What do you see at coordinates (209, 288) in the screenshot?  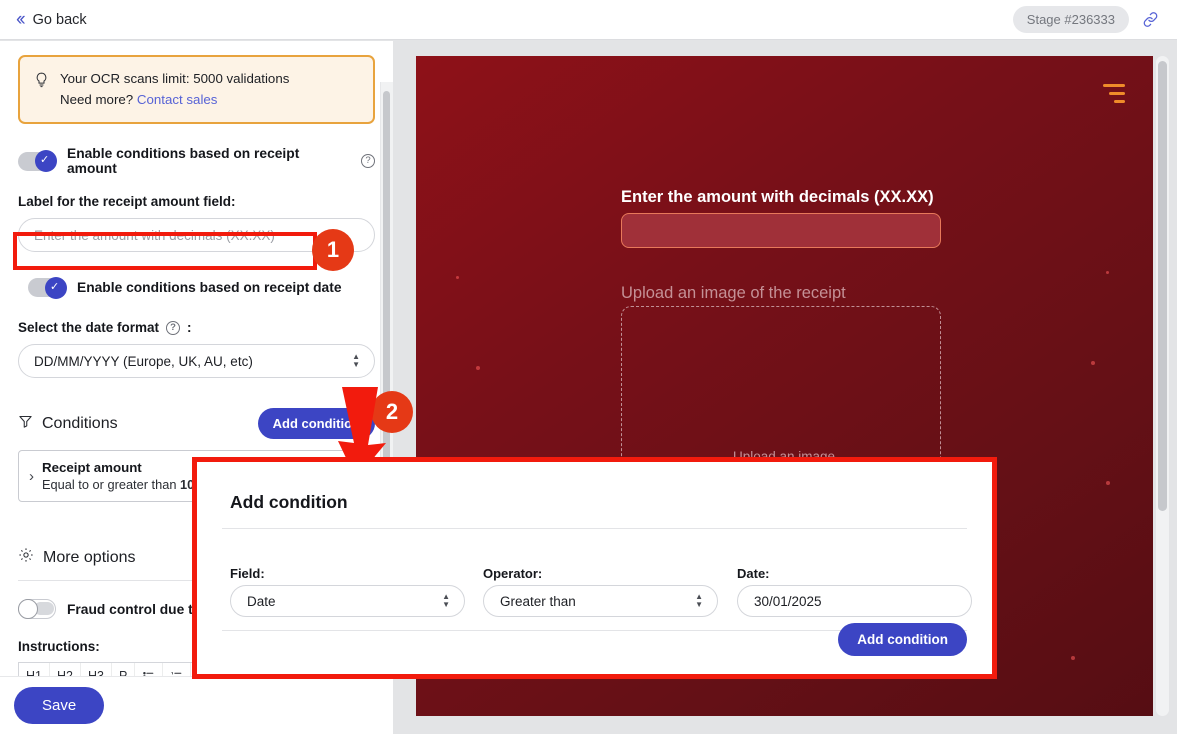 I see `toggle-receipt-date-label: Enable conditions based on receipt date` at bounding box center [209, 288].